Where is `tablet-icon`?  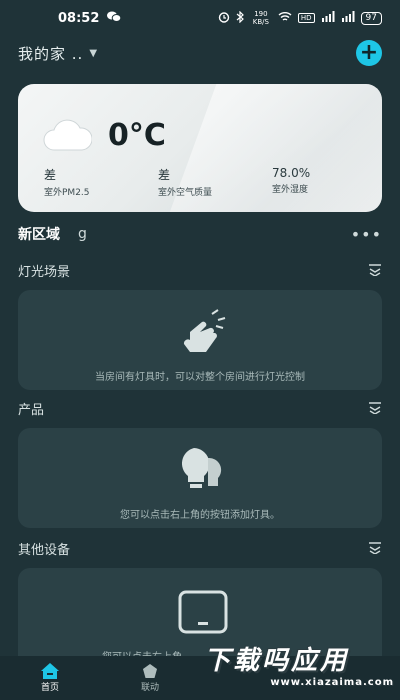
tablet-icon is located at coordinates (203, 614).